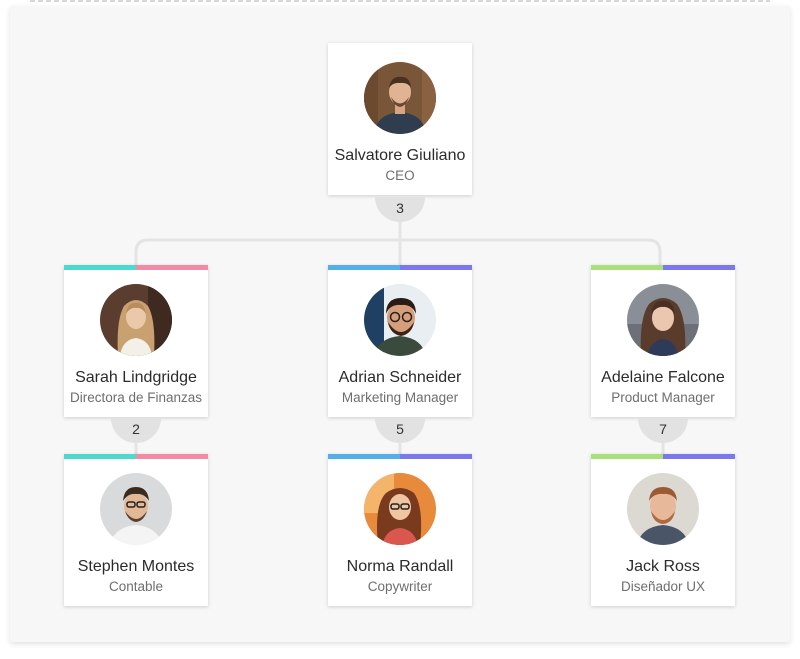  I want to click on person-role: Copywriter, so click(400, 586).